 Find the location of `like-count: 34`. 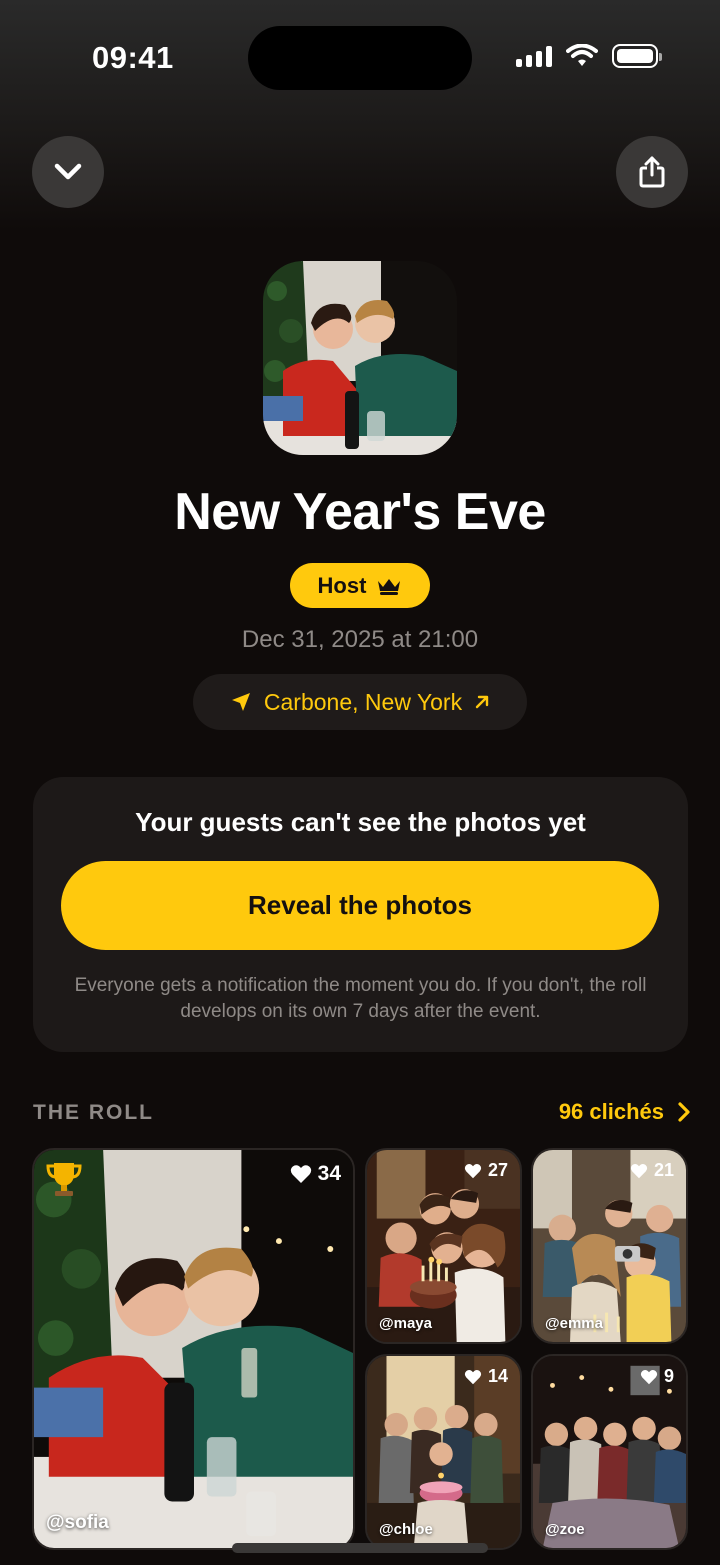

like-count: 34 is located at coordinates (315, 1174).